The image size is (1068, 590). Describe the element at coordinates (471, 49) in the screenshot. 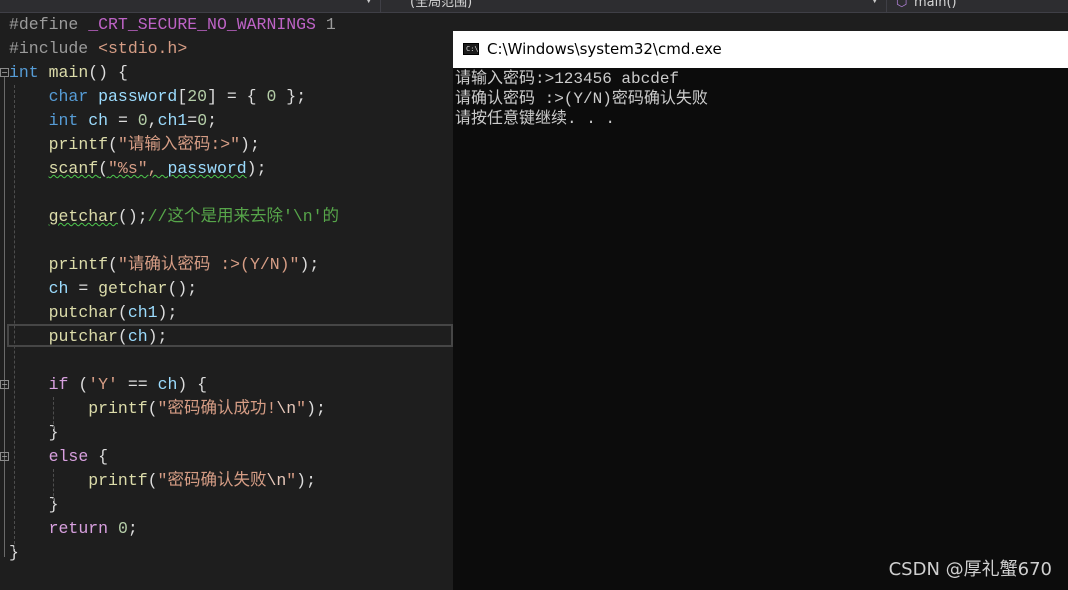

I see `cmd-icon: C:\` at that location.